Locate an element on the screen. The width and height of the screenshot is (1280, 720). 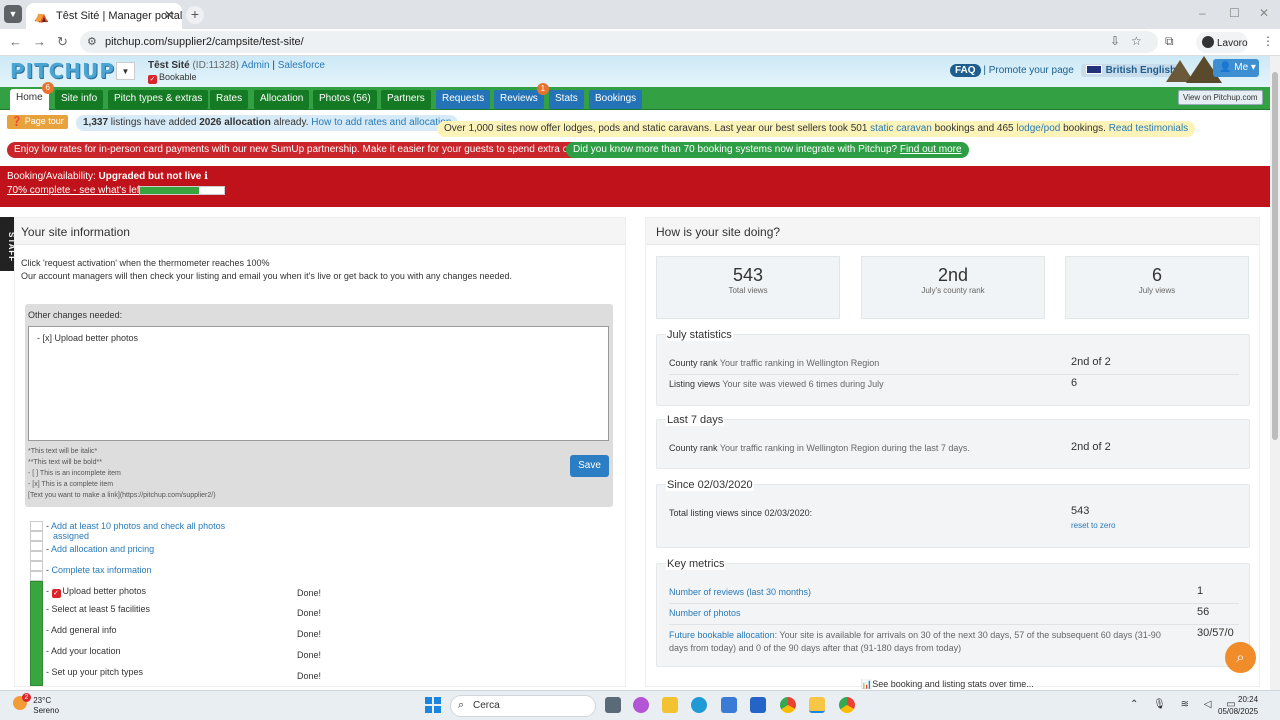
page-scrollbar is located at coordinates (1275, 373).